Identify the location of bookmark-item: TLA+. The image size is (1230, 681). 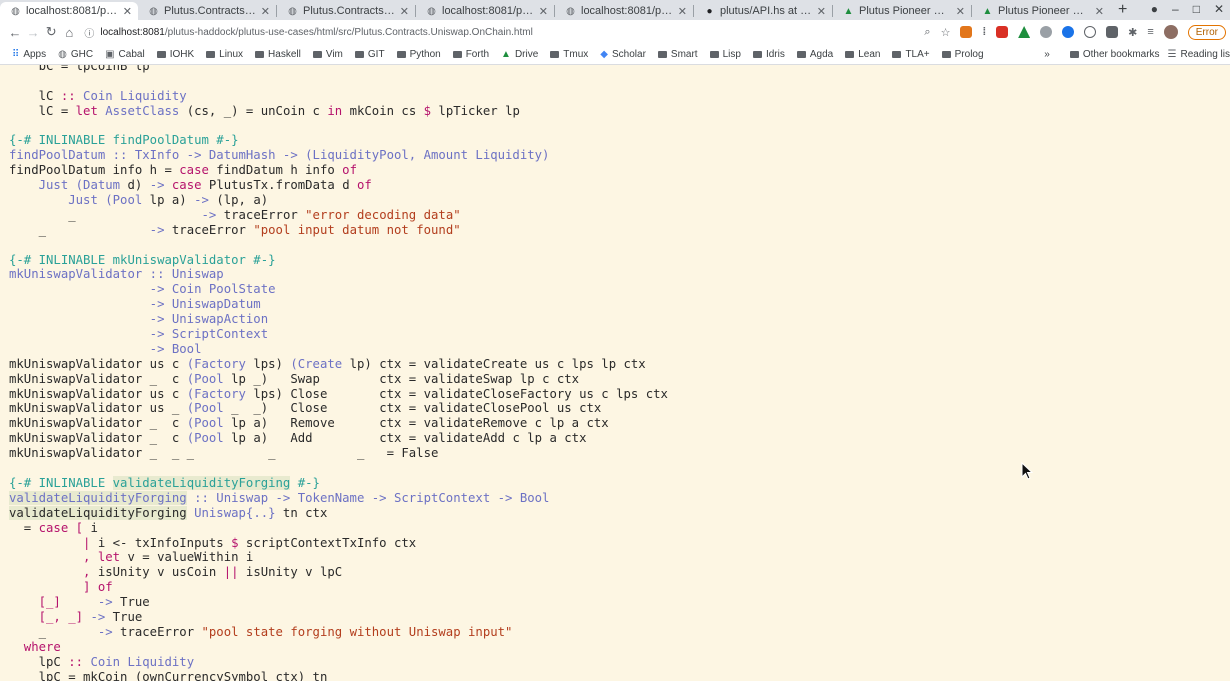
(911, 54).